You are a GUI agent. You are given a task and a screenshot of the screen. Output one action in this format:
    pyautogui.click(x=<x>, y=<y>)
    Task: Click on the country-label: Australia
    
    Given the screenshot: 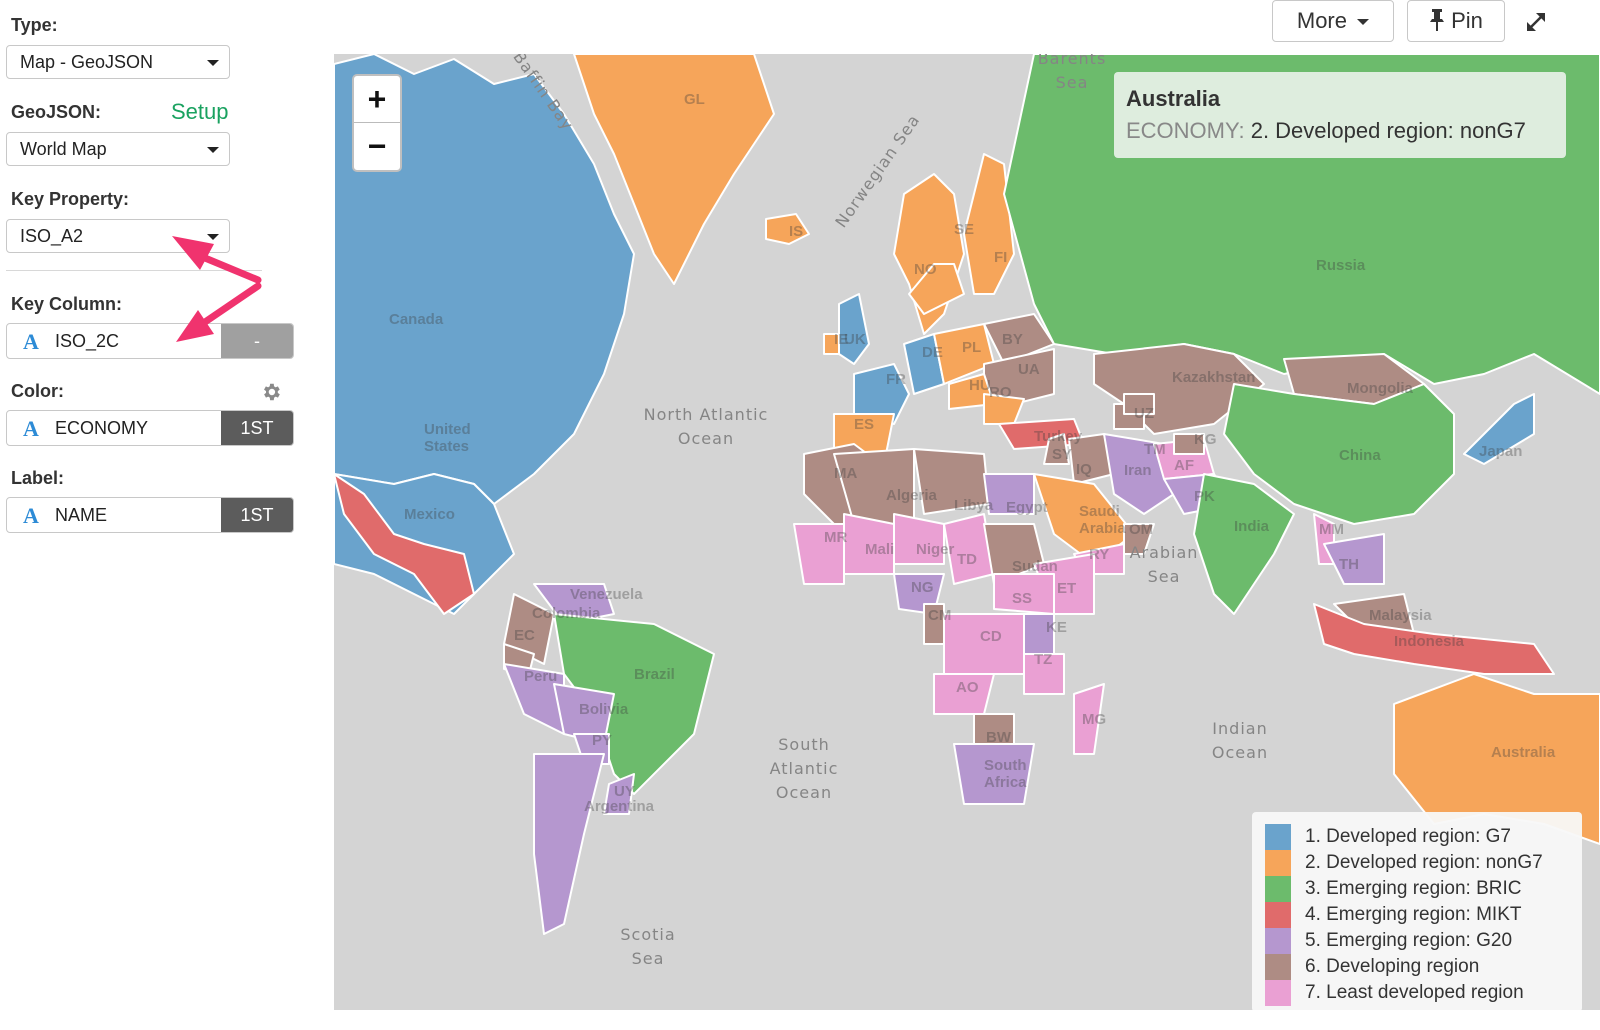 What is the action you would take?
    pyautogui.click(x=1523, y=752)
    